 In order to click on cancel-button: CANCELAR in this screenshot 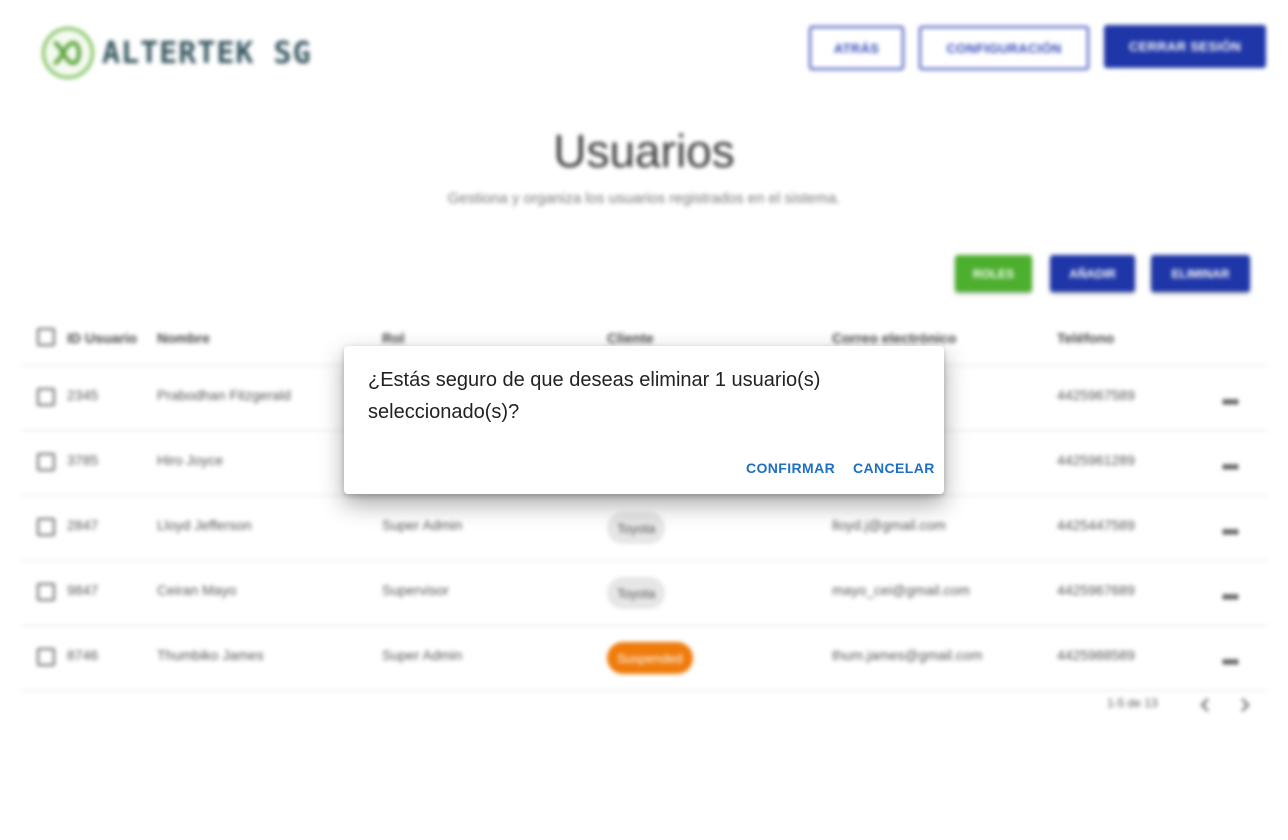, I will do `click(894, 468)`.